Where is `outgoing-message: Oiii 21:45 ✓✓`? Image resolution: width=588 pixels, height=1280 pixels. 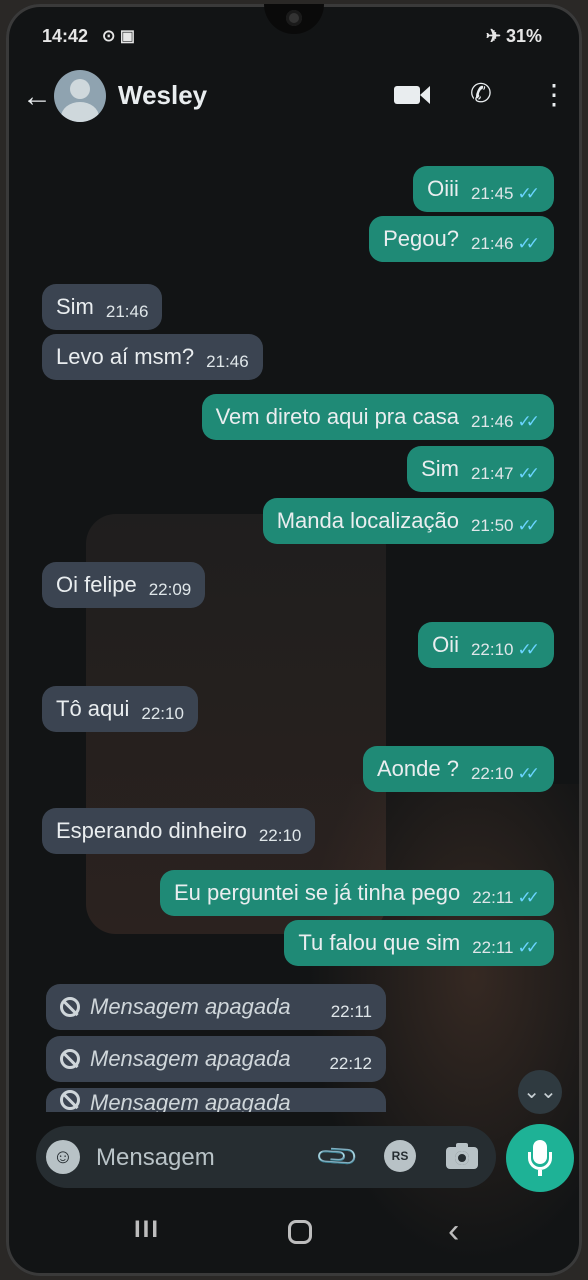 outgoing-message: Oiii 21:45 ✓✓ is located at coordinates (483, 189).